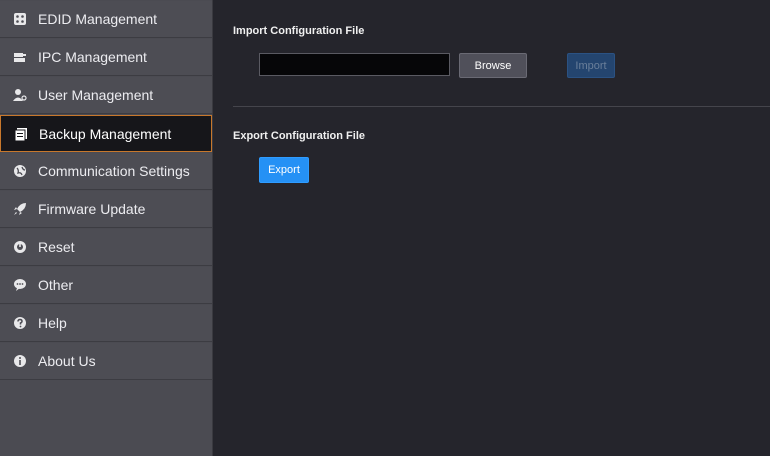 The image size is (770, 456). I want to click on rocket-icon, so click(20, 209).